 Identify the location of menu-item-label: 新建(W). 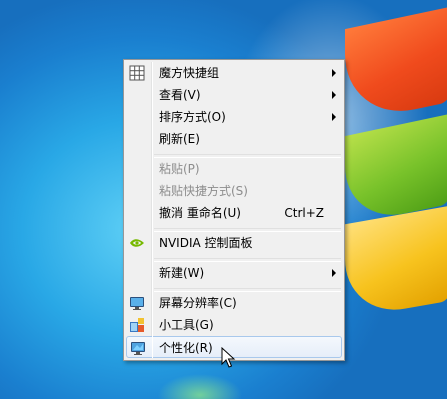
(182, 273).